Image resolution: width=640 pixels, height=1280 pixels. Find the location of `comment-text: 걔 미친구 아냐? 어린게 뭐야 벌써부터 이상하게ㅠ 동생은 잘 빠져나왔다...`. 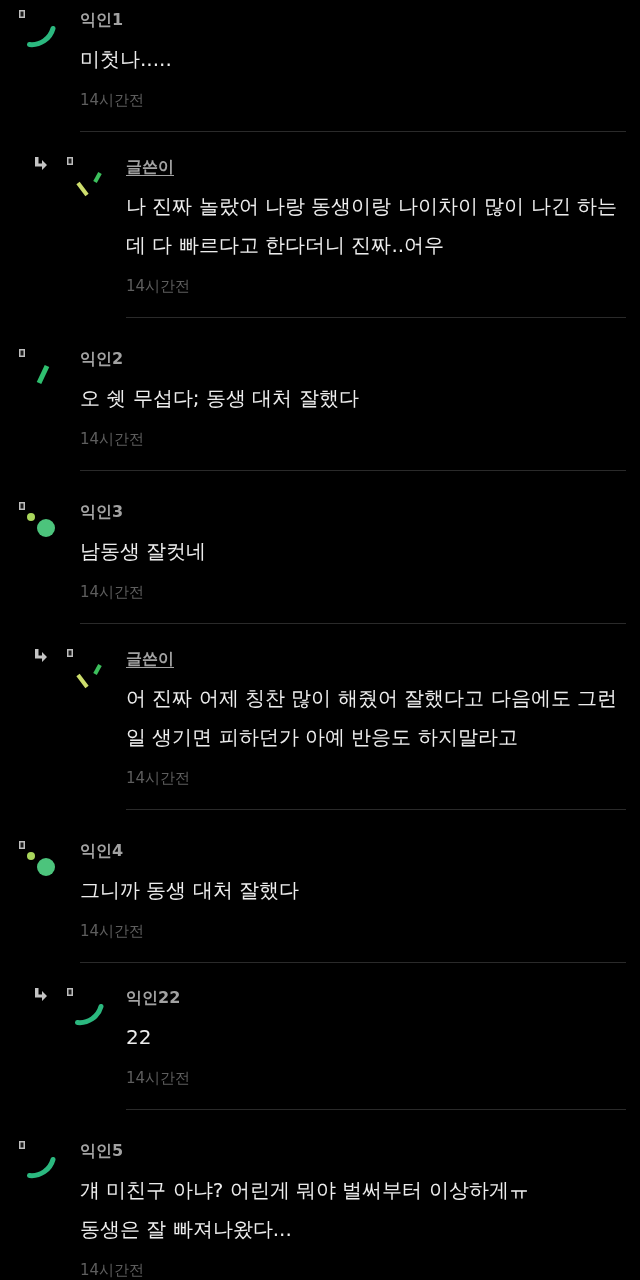

comment-text: 걔 미친구 아냐? 어린게 뭐야 벌써부터 이상하게ㅠ 동생은 잘 빠져나왔다... is located at coordinates (304, 1210).